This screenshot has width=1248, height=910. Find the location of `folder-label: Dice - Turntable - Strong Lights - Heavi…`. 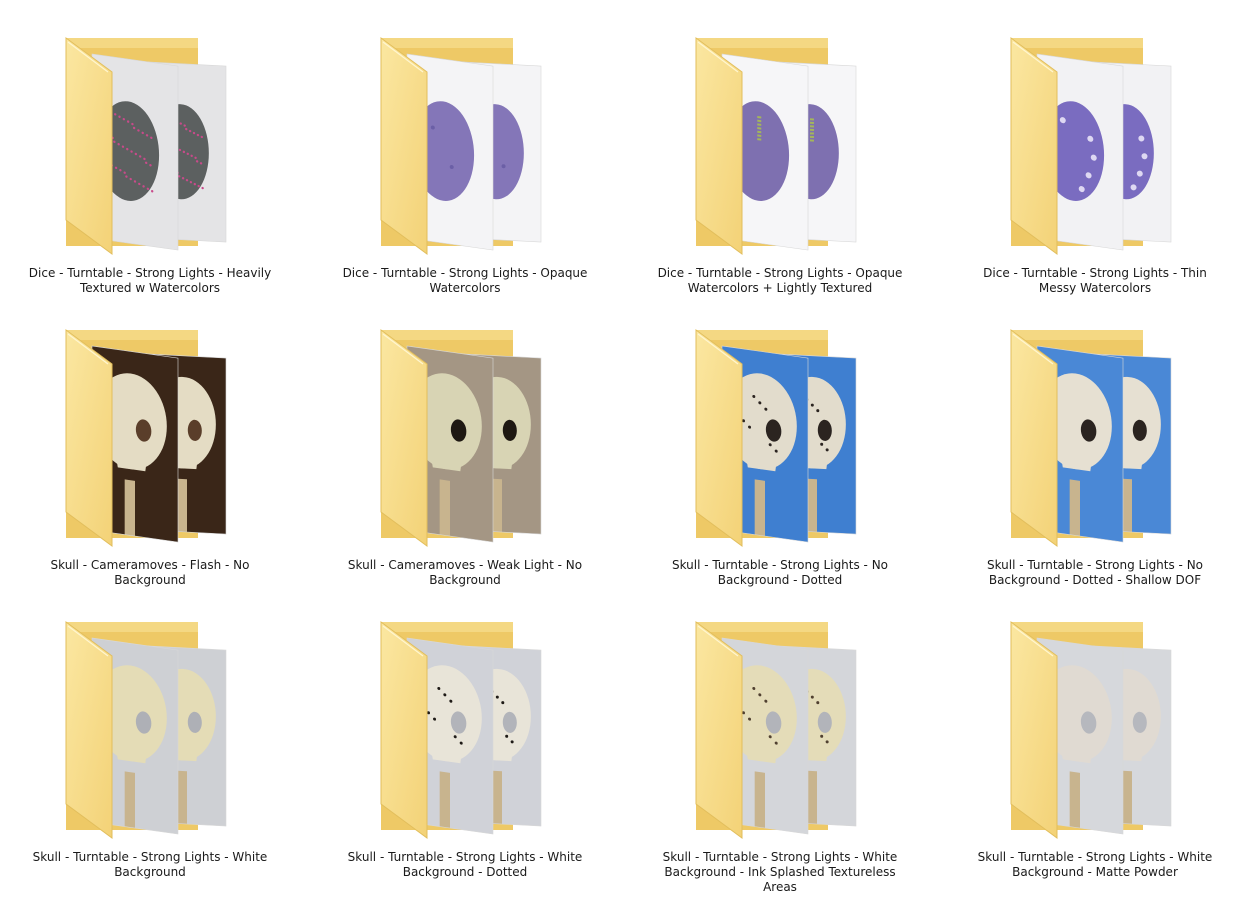

folder-label: Dice - Turntable - Strong Lights - Heavi… is located at coordinates (150, 280).